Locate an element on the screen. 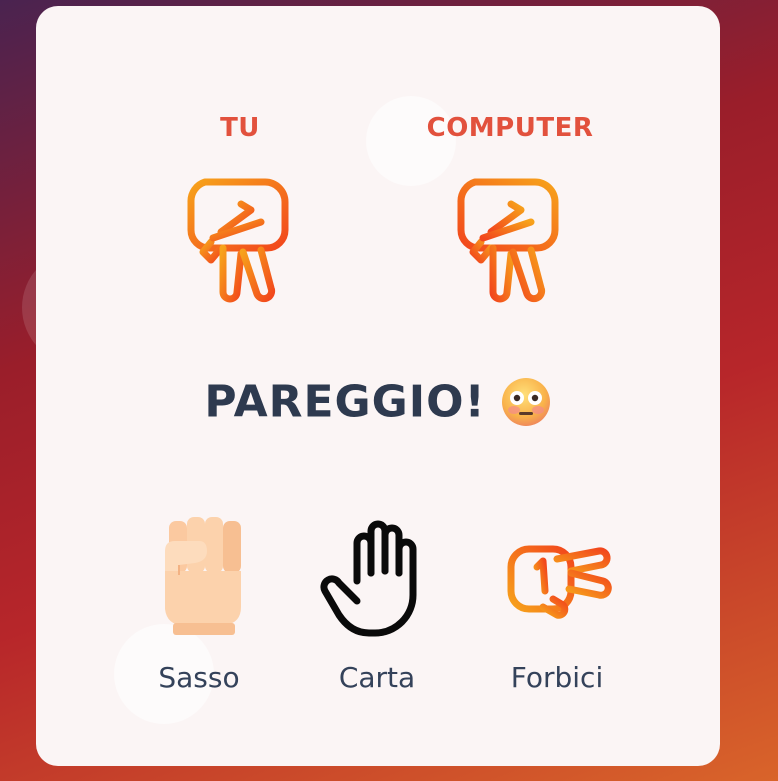  choice-paper-label: Carta is located at coordinates (377, 677).